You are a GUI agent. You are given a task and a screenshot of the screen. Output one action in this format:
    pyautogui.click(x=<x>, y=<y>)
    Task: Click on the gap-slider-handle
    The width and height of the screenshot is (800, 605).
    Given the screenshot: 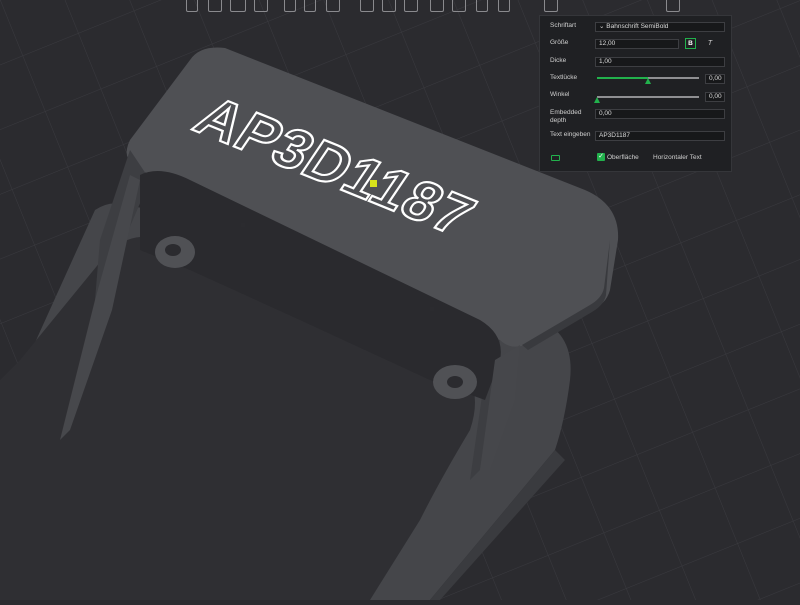 What is the action you would take?
    pyautogui.click(x=648, y=81)
    